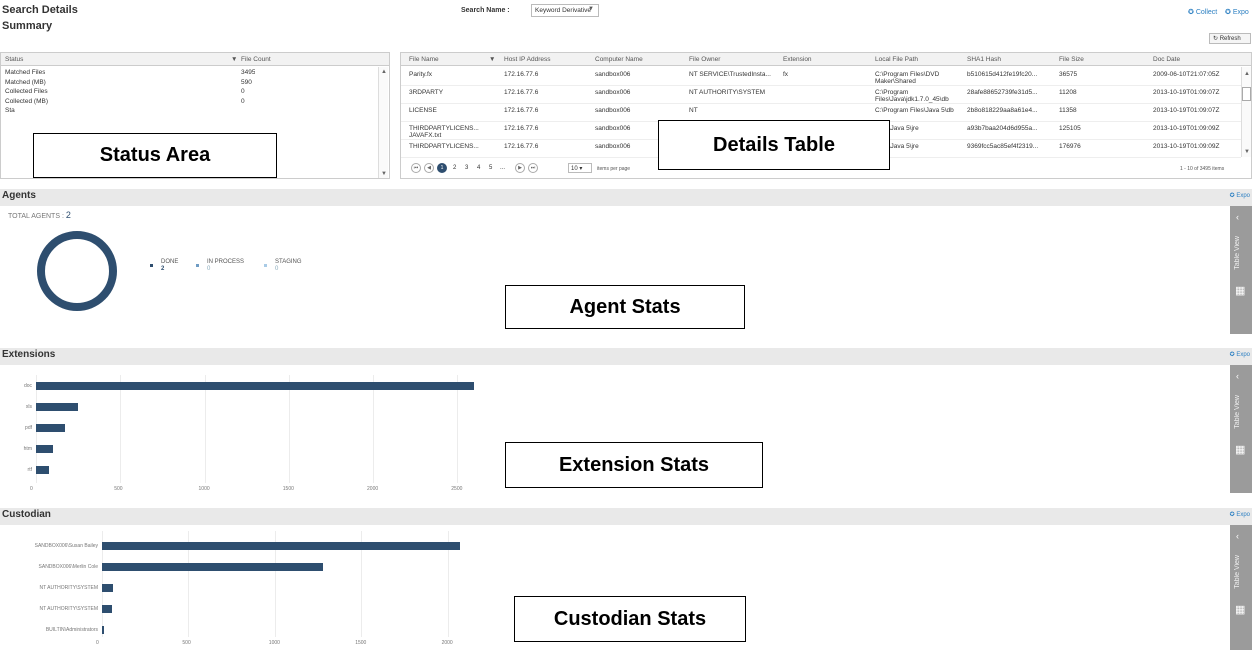 This screenshot has height=650, width=1252. I want to click on x-tick-label: 1500, so click(361, 643).